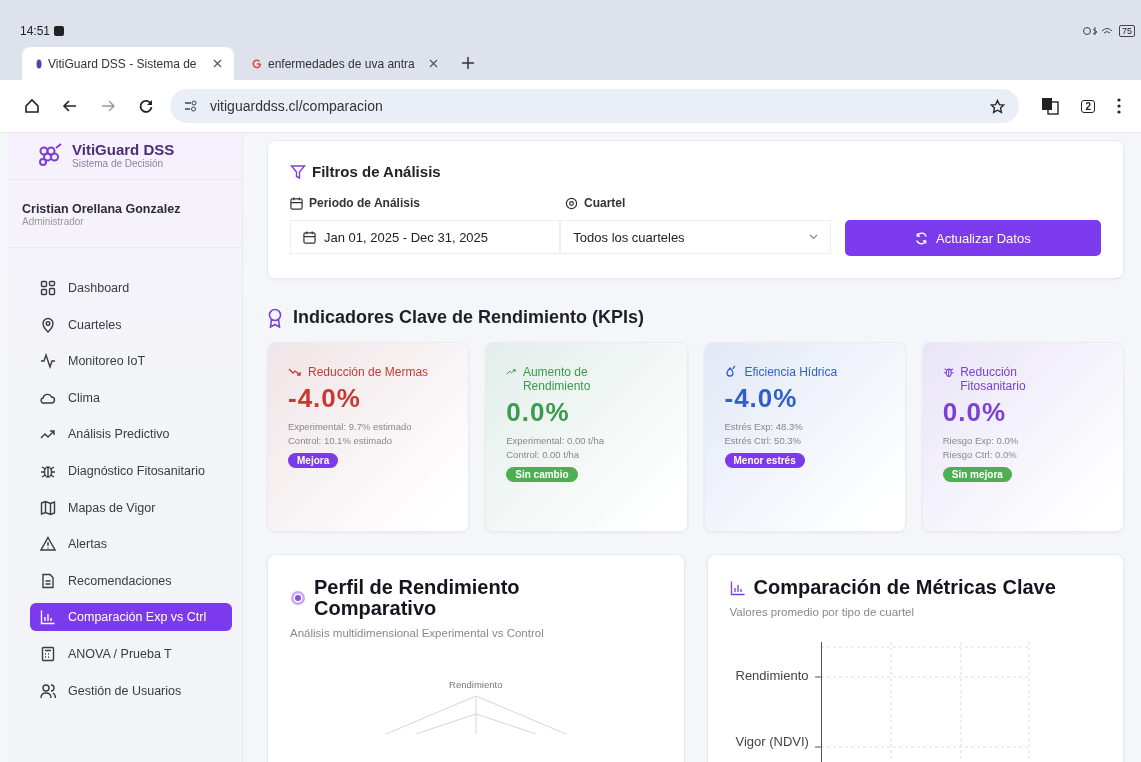 The height and width of the screenshot is (762, 1141). Describe the element at coordinates (131, 690) in the screenshot. I see `sidebar-item: Gestión de Usuarios` at that location.